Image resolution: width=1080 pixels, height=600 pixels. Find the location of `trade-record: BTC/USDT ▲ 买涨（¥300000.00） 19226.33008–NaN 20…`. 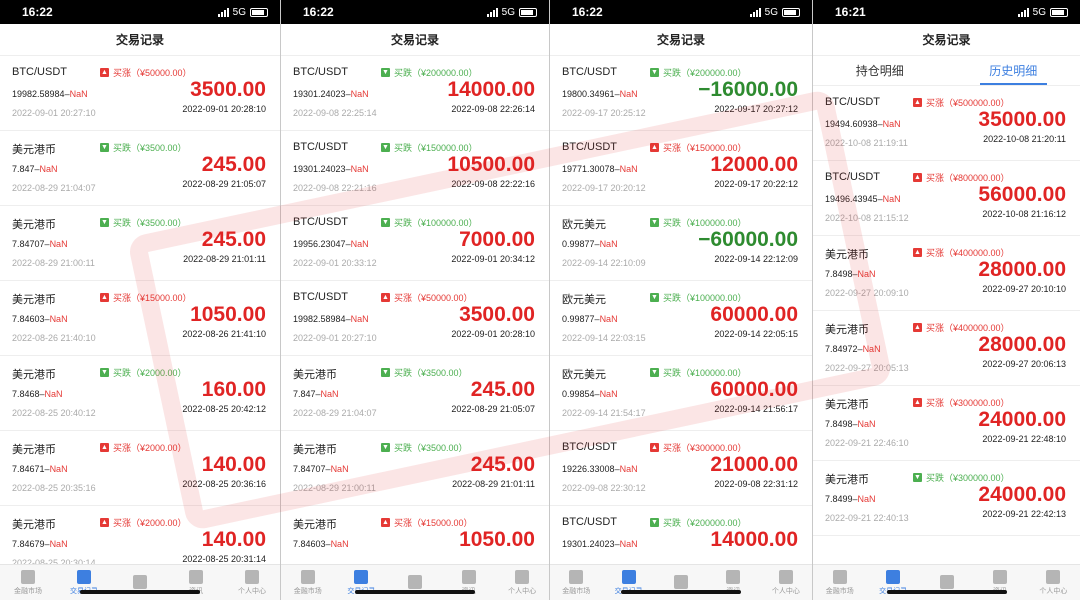

trade-record: BTC/USDT ▲ 买涨（¥300000.00） 19226.33008–NaN 20… is located at coordinates (681, 468).